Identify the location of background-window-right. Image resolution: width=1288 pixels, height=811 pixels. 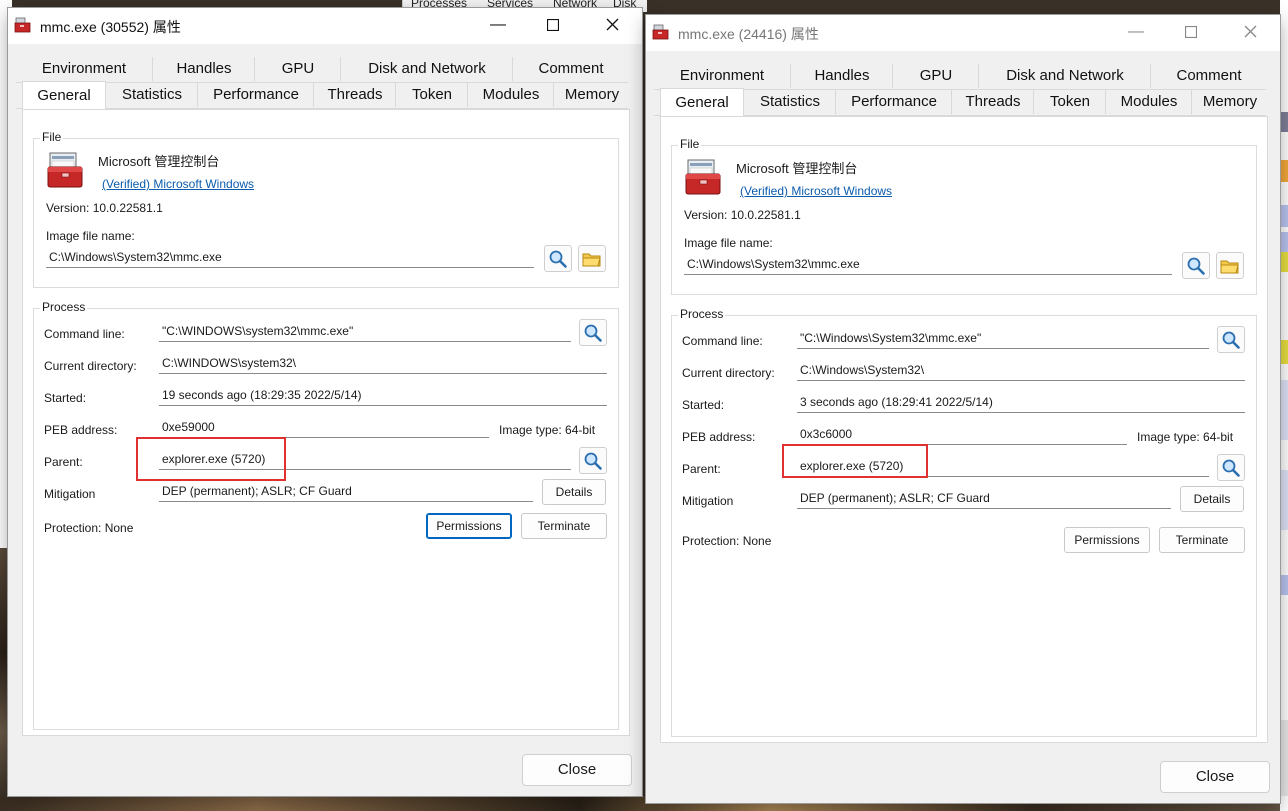
(1284, 405).